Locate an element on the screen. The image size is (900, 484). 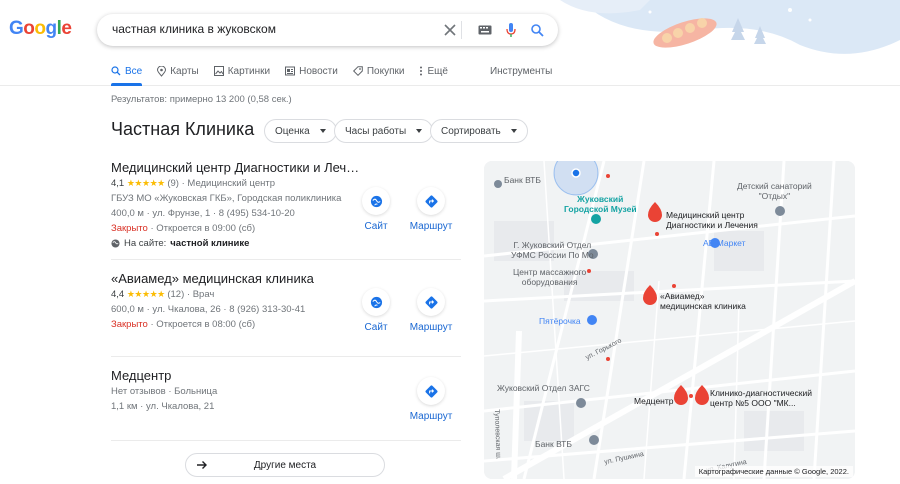
tab-label: Ещё is located at coordinates (437, 71).